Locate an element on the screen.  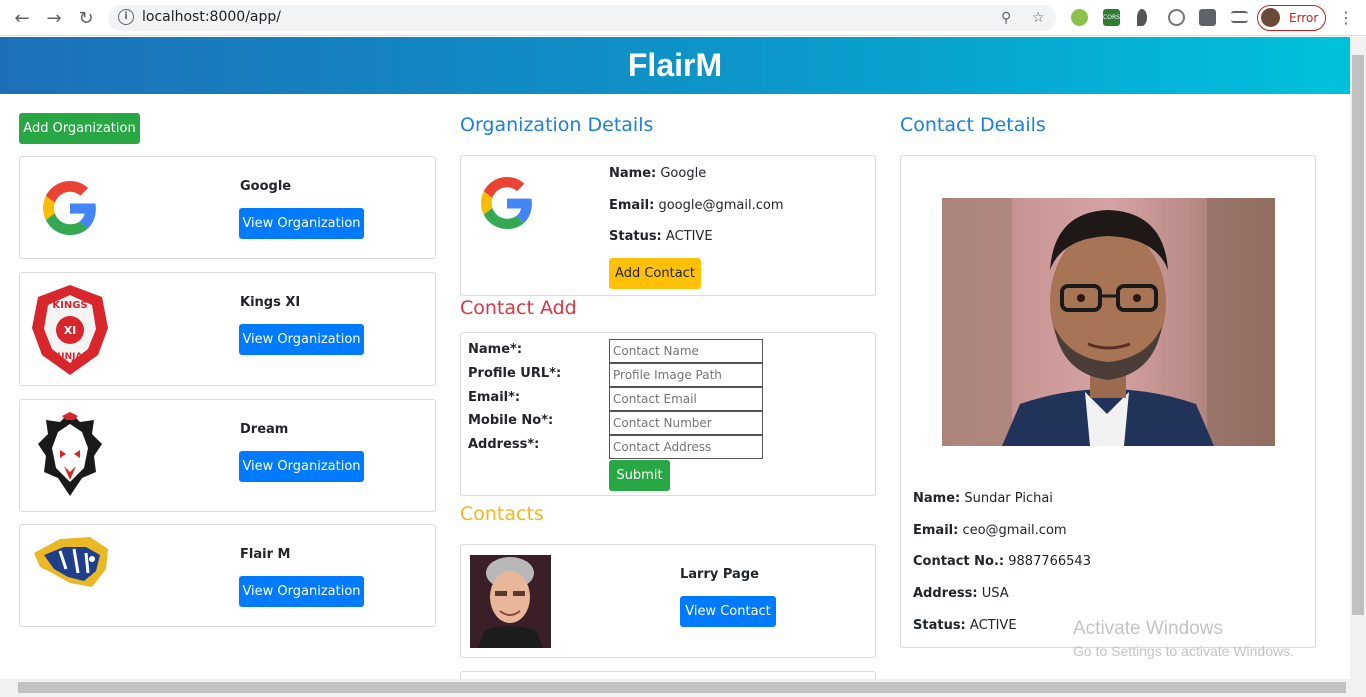
profile-url-field-label: Profile URL*: is located at coordinates (515, 373).